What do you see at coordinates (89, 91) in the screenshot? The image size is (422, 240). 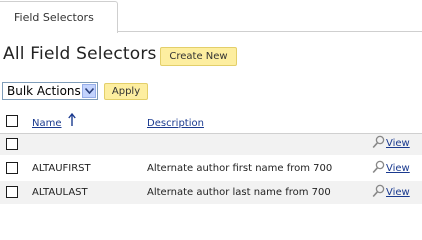 I see `chevron-down-icon` at bounding box center [89, 91].